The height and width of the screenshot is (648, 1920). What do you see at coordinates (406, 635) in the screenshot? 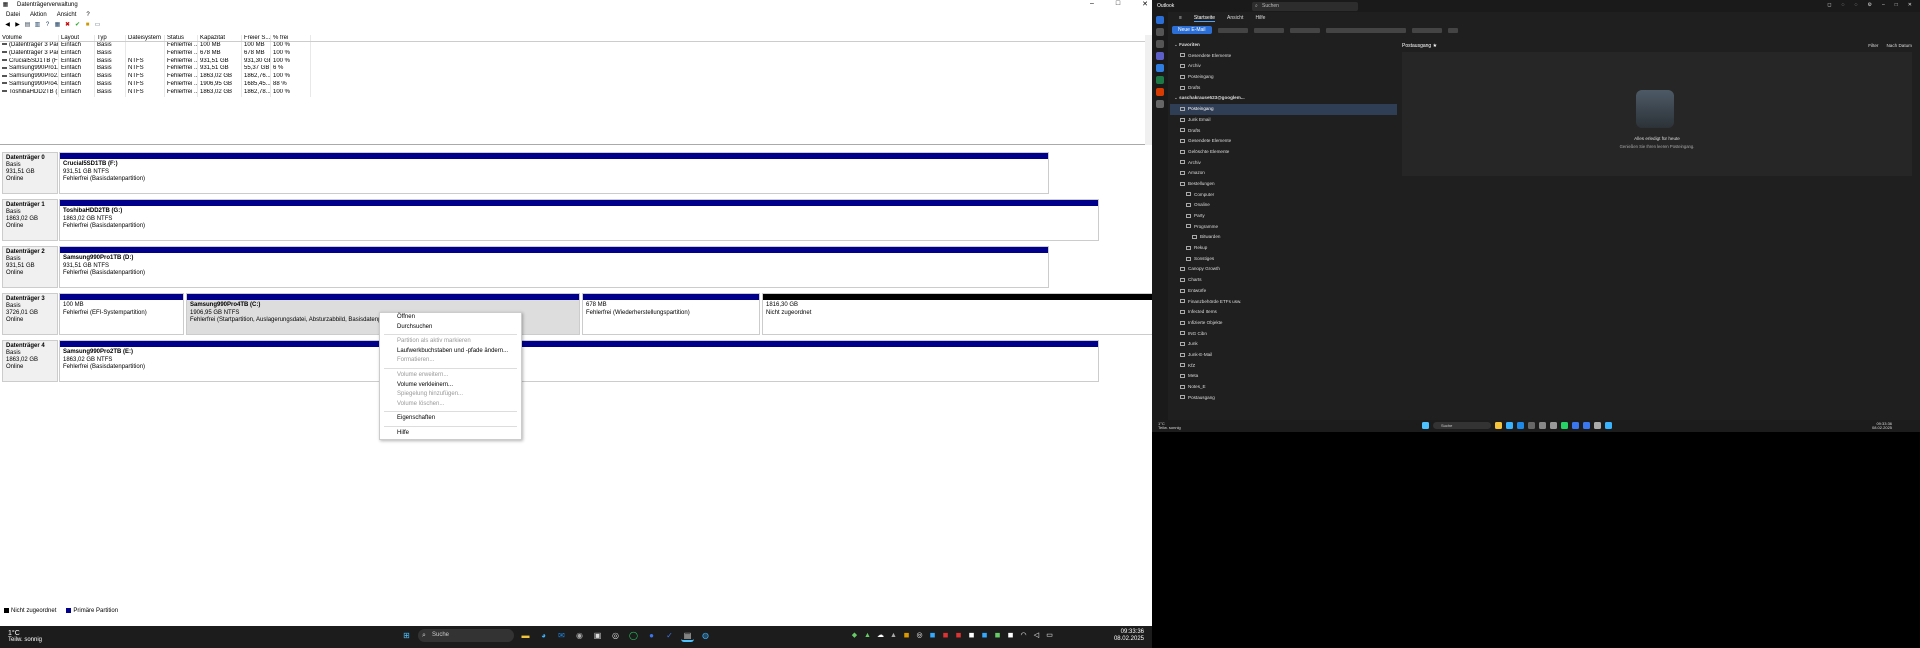
I see `start-icon: ⊞` at bounding box center [406, 635].